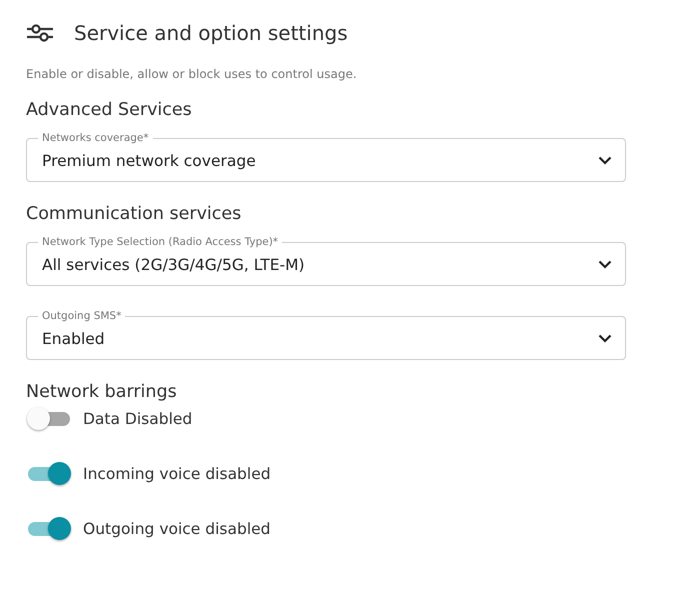 The image size is (690, 592). Describe the element at coordinates (82, 316) in the screenshot. I see `field-label: Outgoing SMS*` at that location.